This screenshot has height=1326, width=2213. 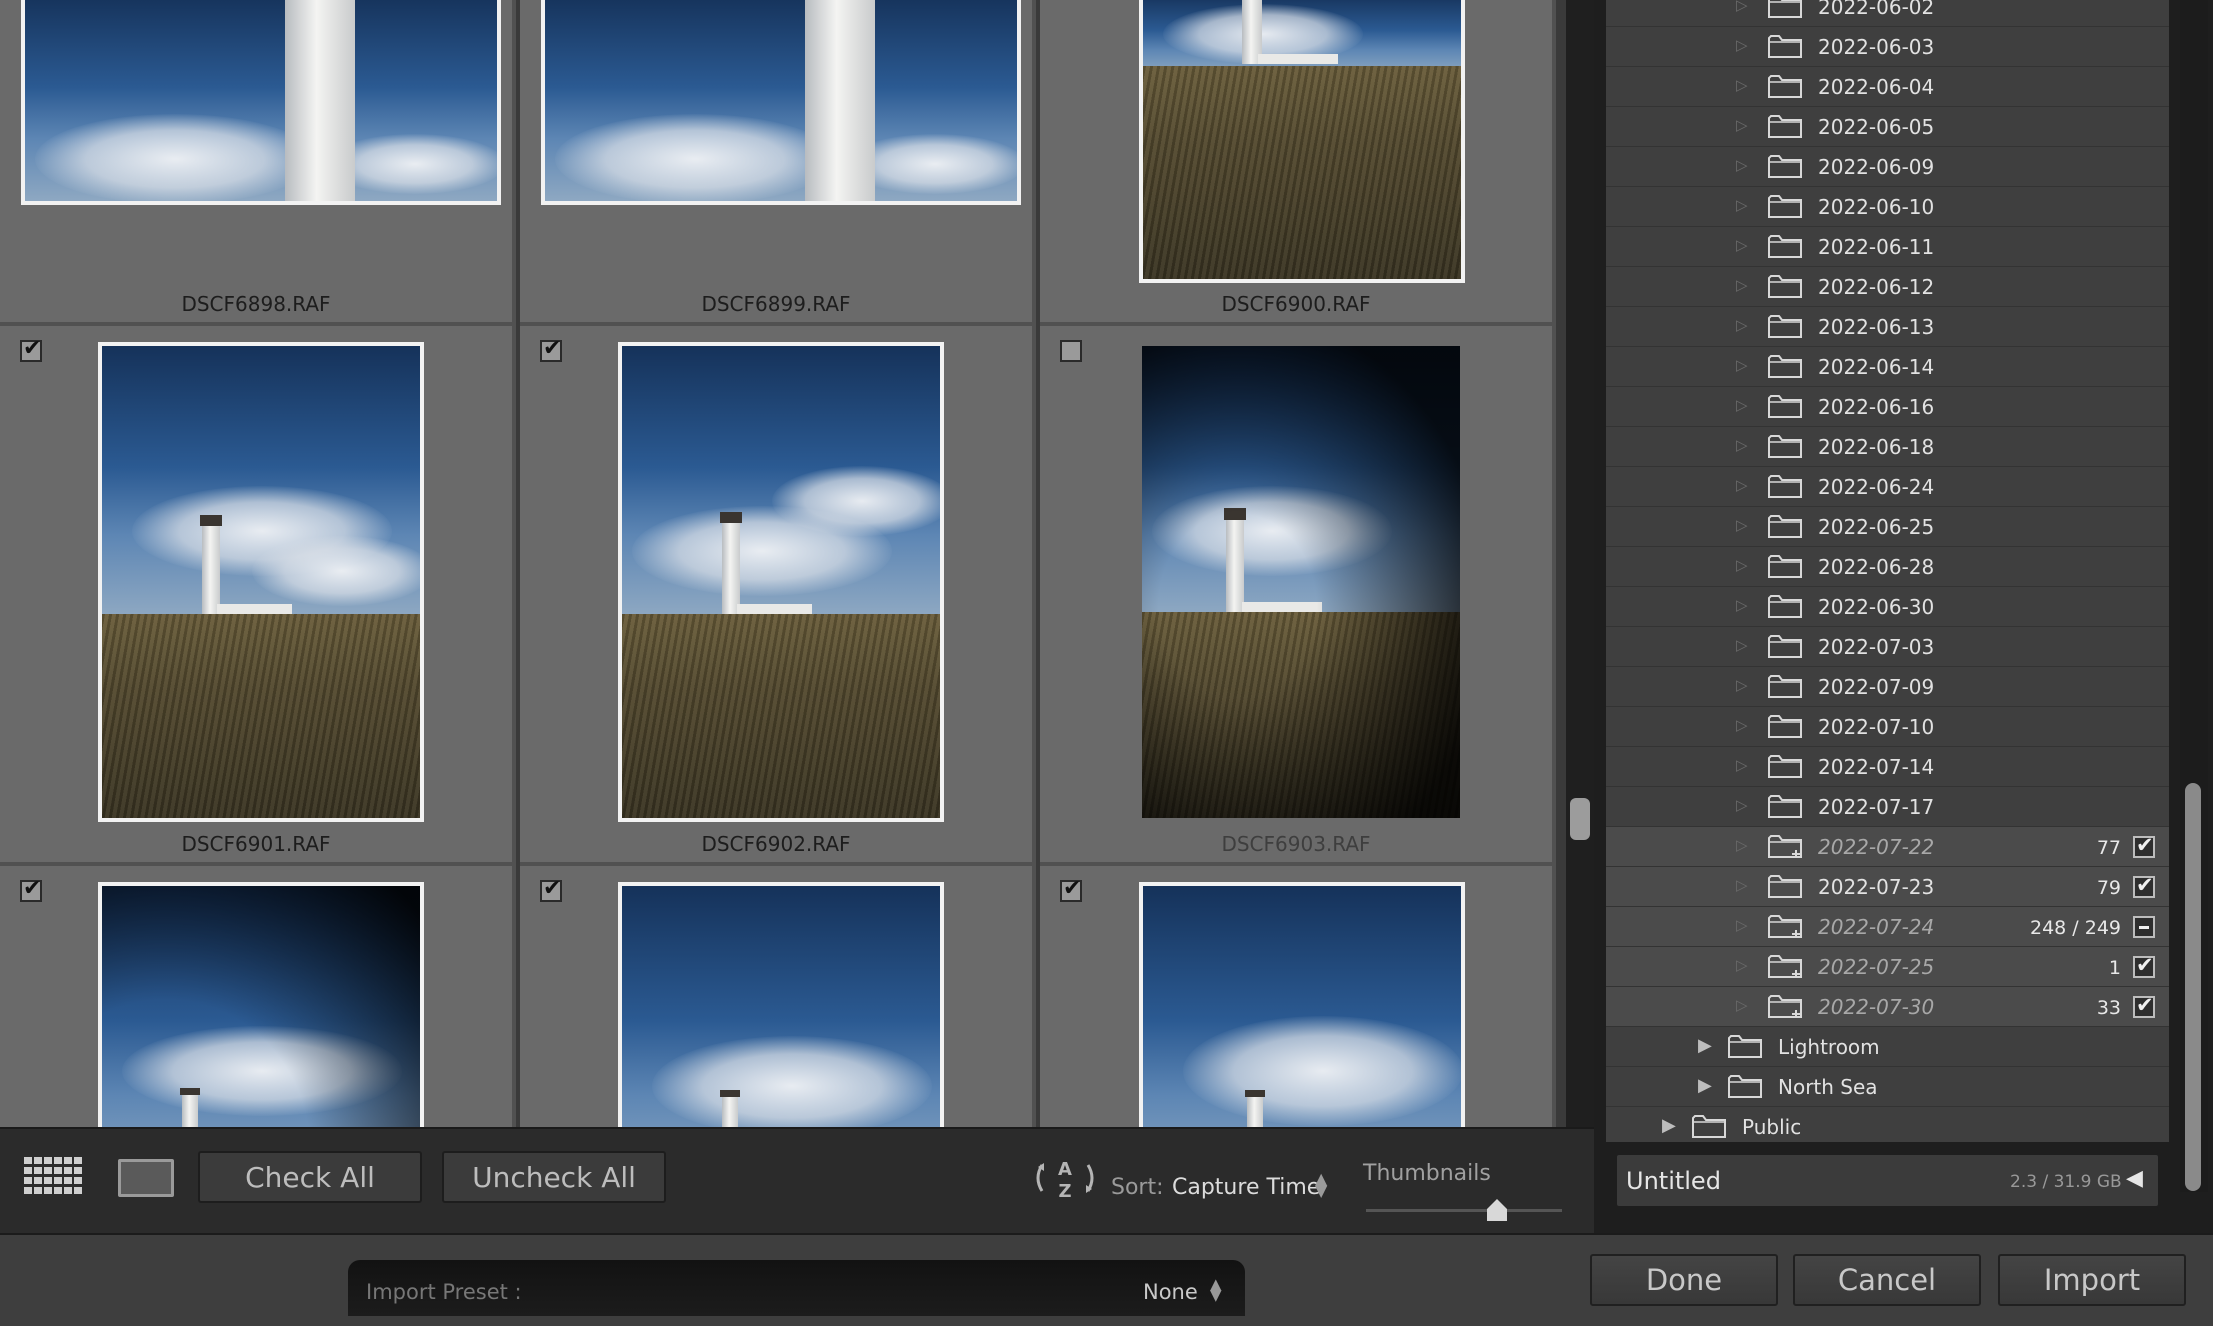 What do you see at coordinates (1887, 367) in the screenshot?
I see `folder-row: ▷ 2022-06-14` at bounding box center [1887, 367].